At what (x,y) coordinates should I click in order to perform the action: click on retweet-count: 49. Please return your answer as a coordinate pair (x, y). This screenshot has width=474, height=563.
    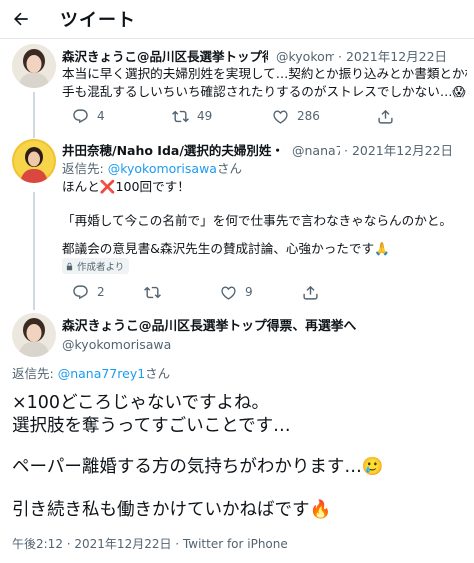
    Looking at the image, I should click on (205, 116).